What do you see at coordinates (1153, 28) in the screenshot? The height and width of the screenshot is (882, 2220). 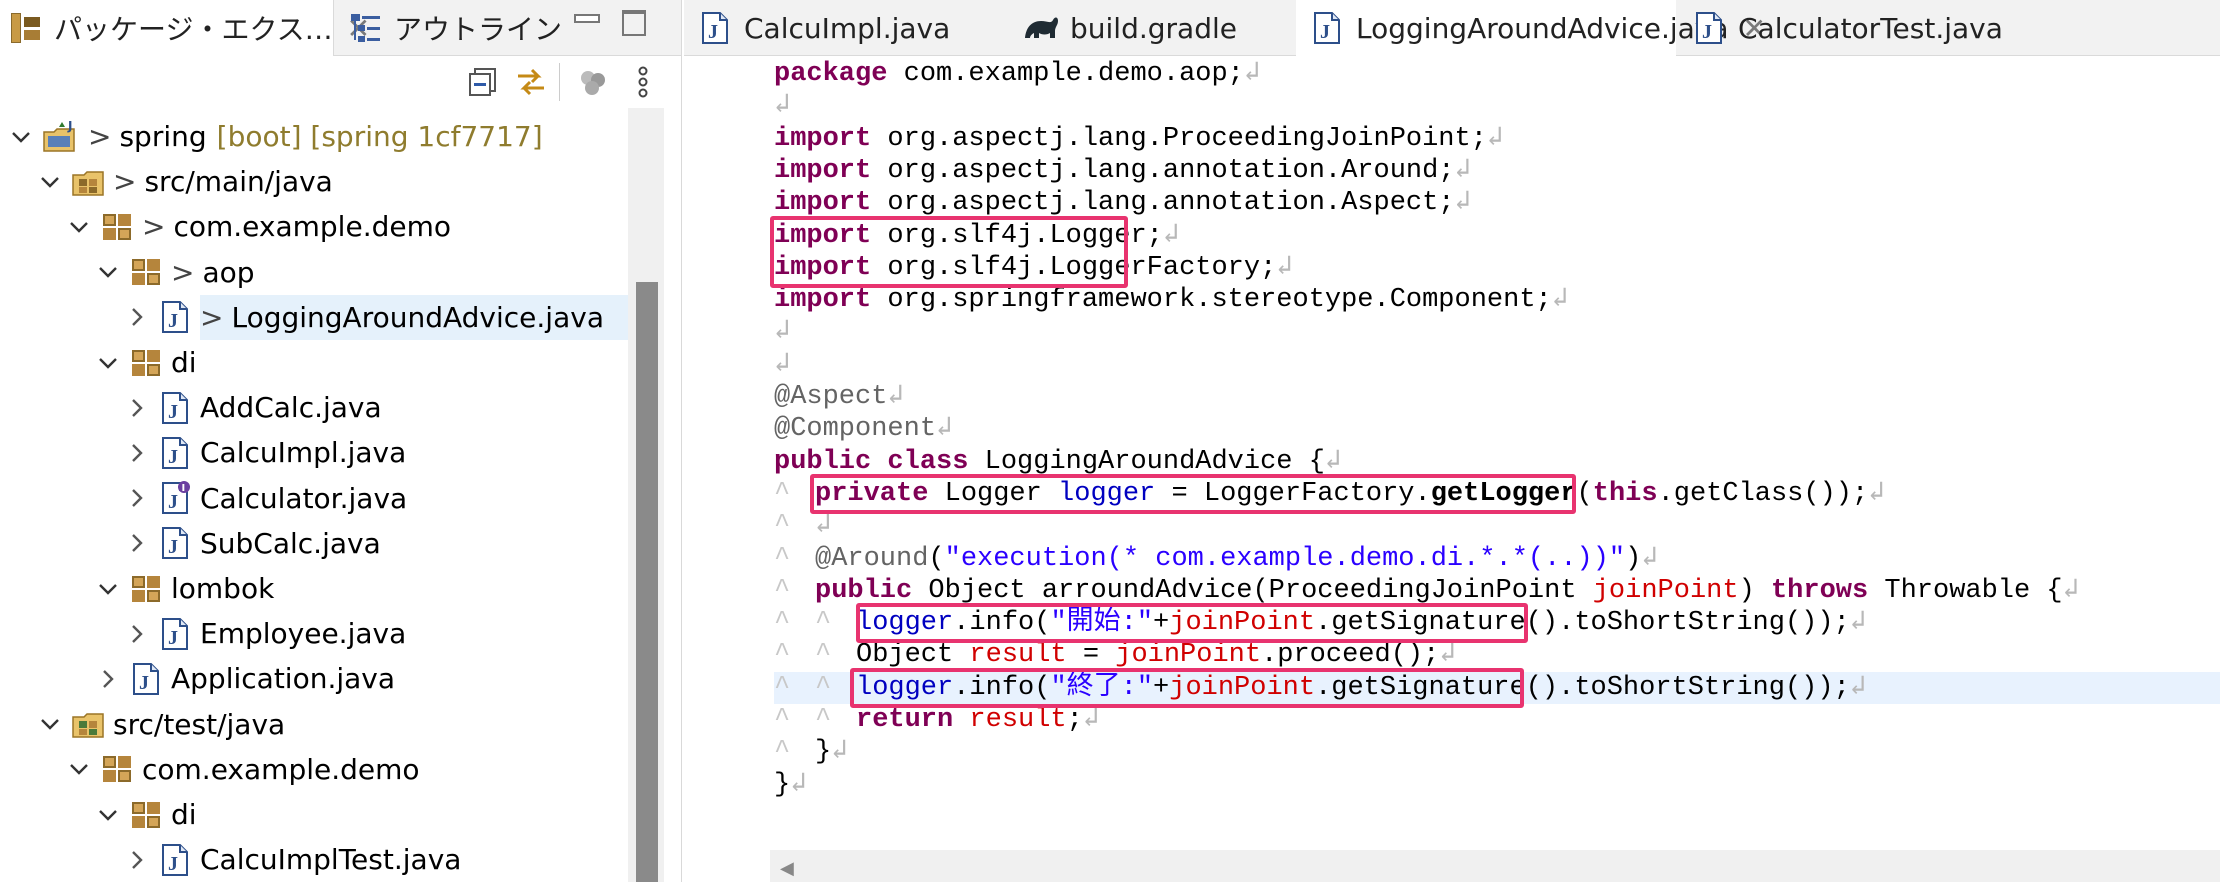 I see `editor-tab-label: build.gradle` at bounding box center [1153, 28].